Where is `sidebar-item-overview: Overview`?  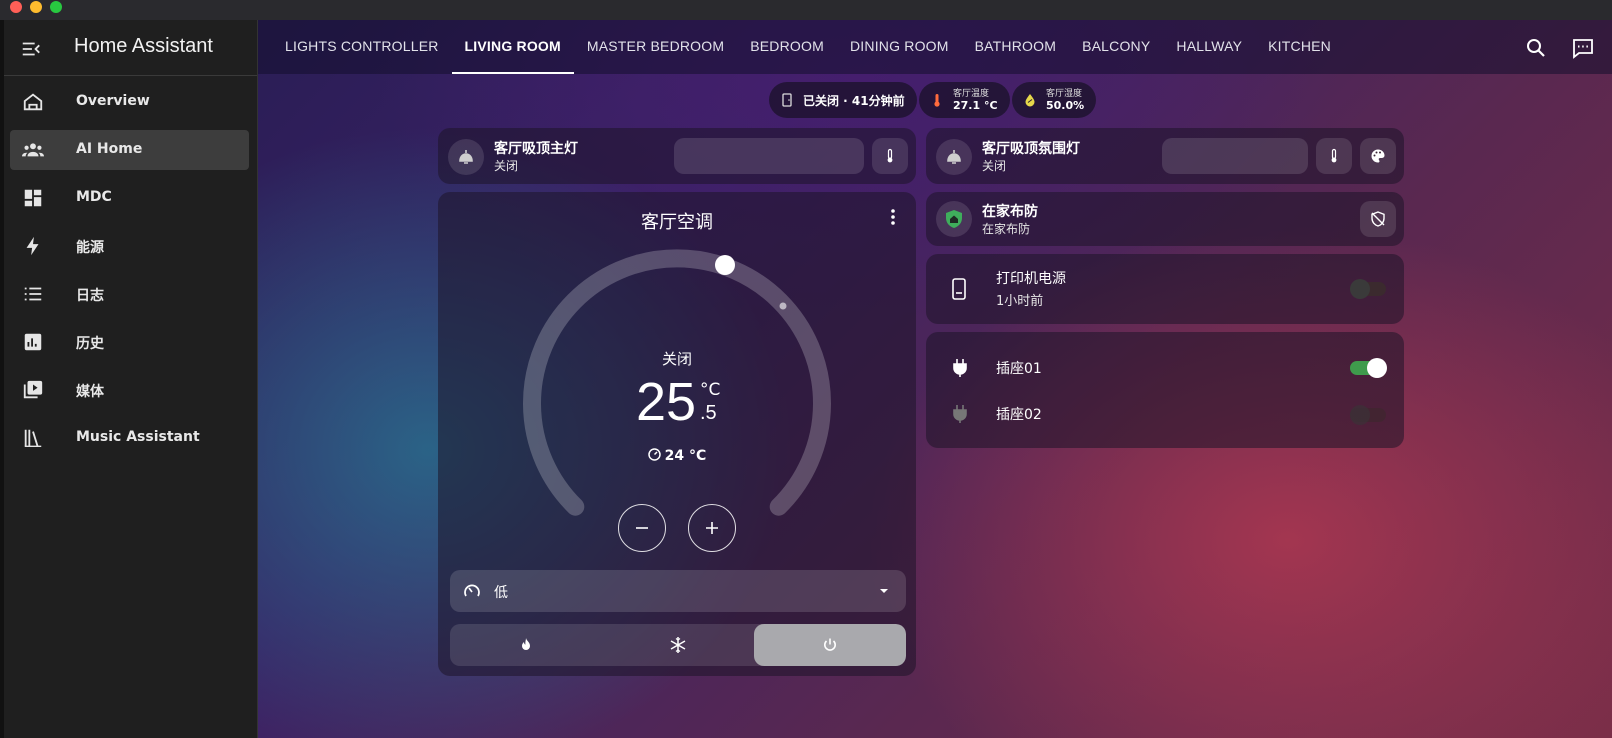
sidebar-item-overview: Overview is located at coordinates (129, 102).